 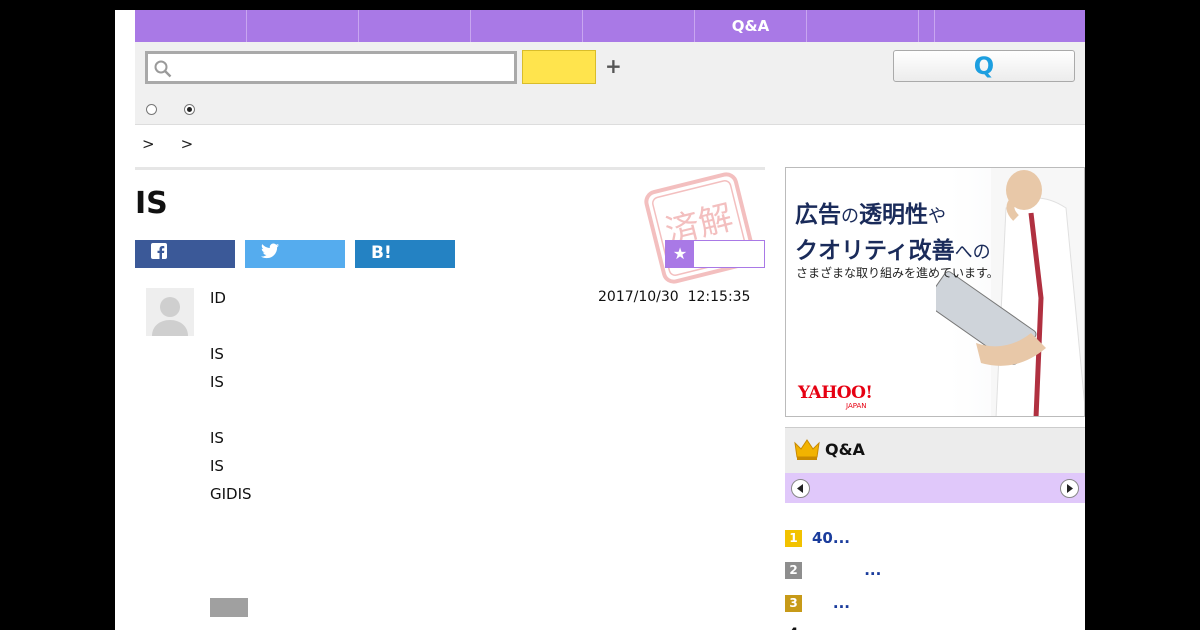 What do you see at coordinates (715, 254) in the screenshot?
I see `favorite-button: ★` at bounding box center [715, 254].